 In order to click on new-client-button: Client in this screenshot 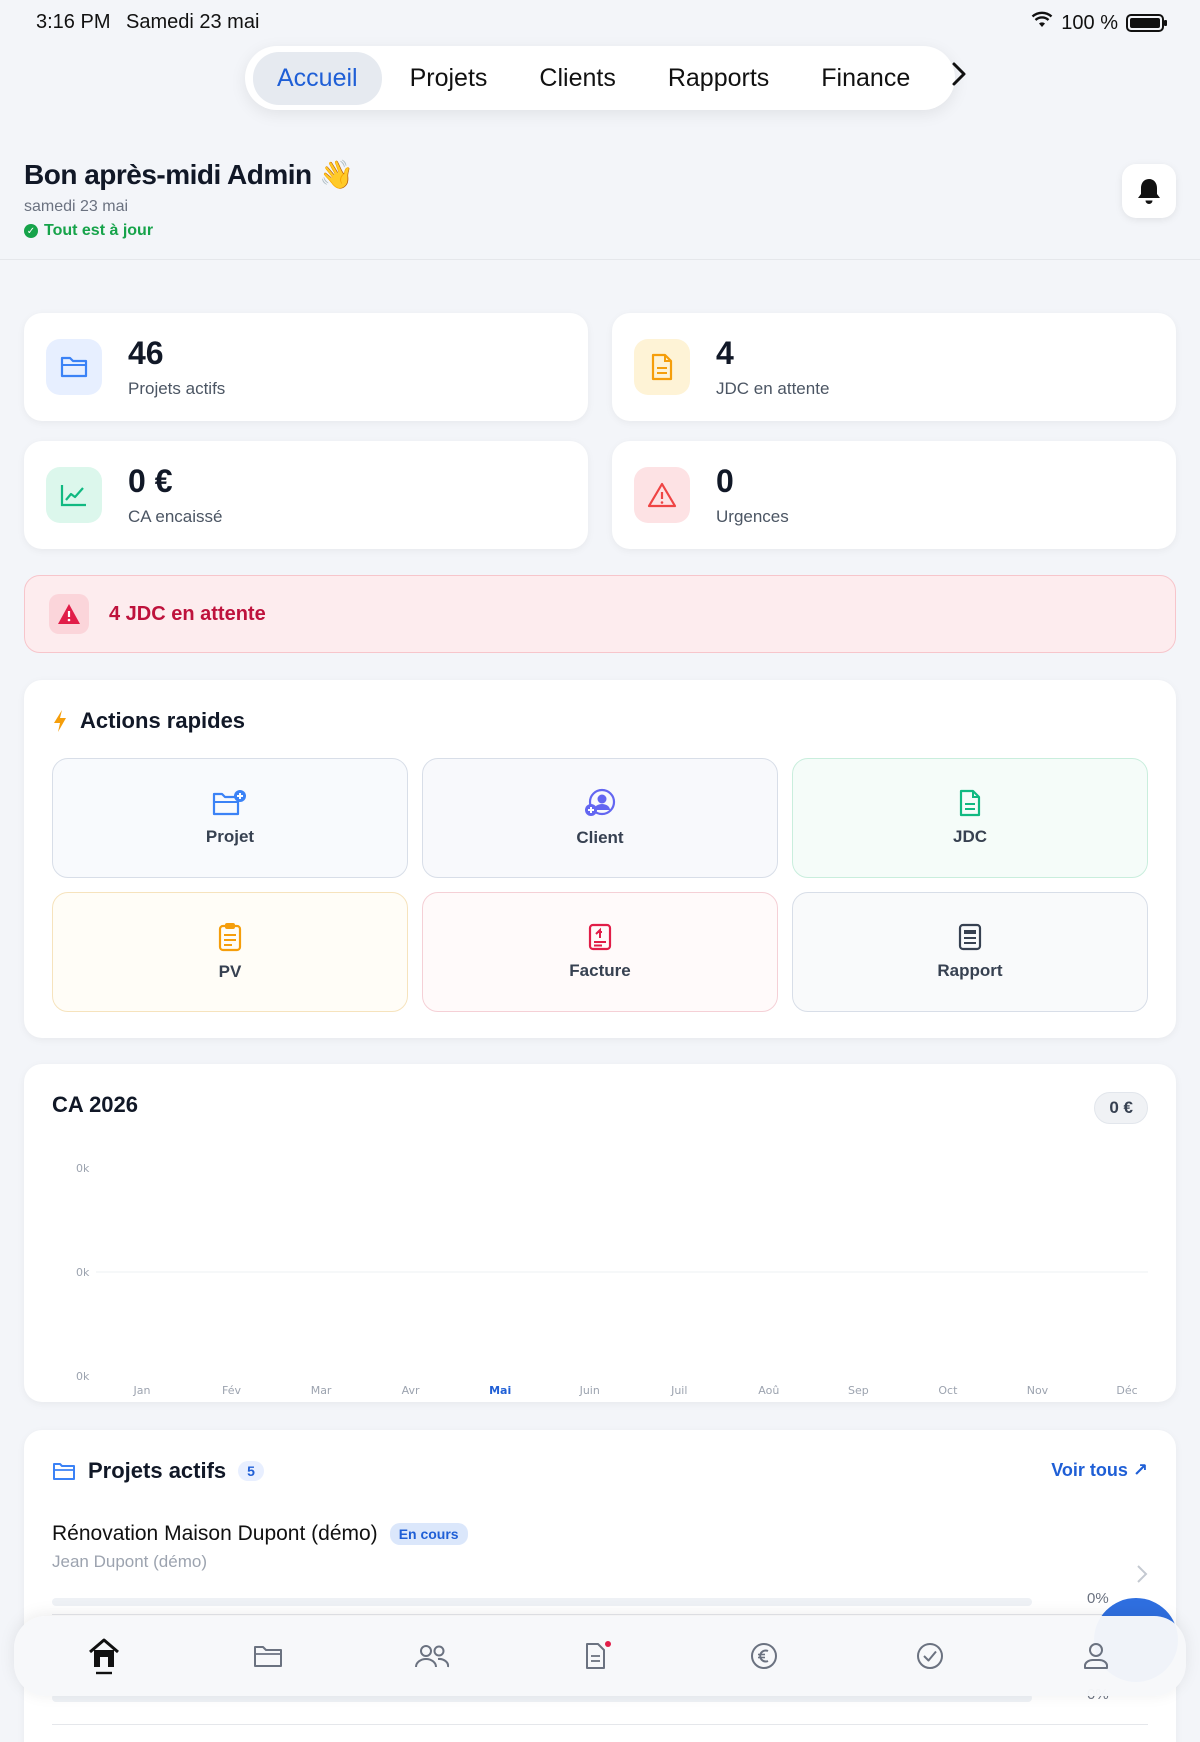, I will do `click(600, 818)`.